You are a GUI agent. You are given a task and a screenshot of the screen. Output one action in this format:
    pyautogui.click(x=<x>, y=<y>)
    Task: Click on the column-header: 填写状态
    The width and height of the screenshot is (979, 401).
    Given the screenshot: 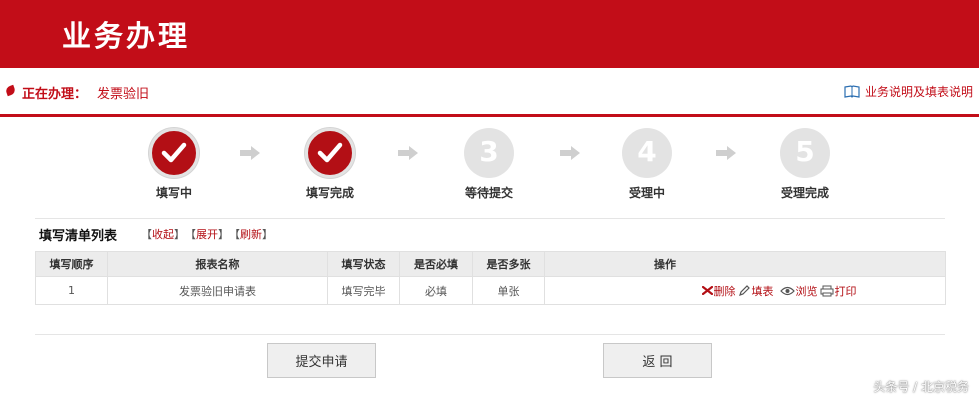 What is the action you would take?
    pyautogui.click(x=363, y=264)
    